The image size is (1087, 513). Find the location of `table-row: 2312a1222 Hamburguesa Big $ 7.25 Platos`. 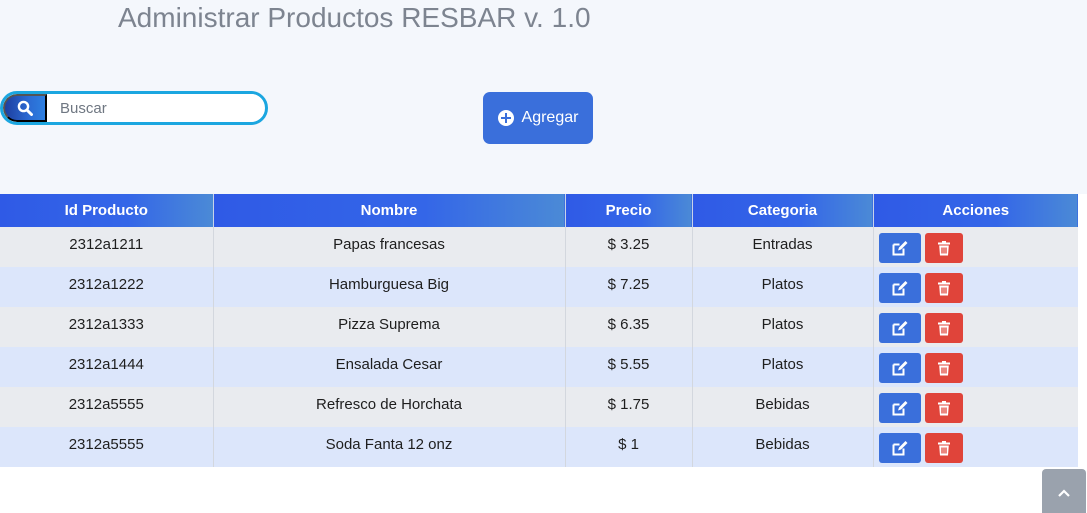

table-row: 2312a1222 Hamburguesa Big $ 7.25 Platos is located at coordinates (539, 287).